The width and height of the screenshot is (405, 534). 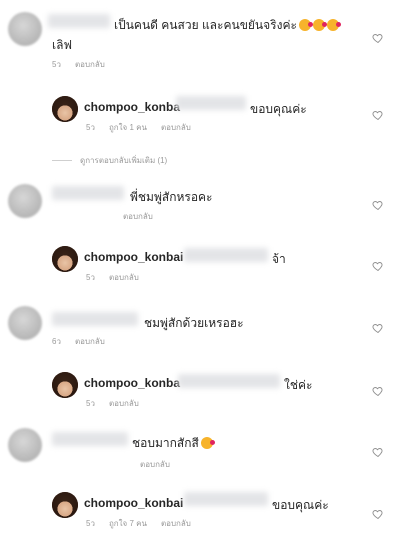 What do you see at coordinates (128, 523) in the screenshot?
I see `likes-count: ถูกใจ 7 คน` at bounding box center [128, 523].